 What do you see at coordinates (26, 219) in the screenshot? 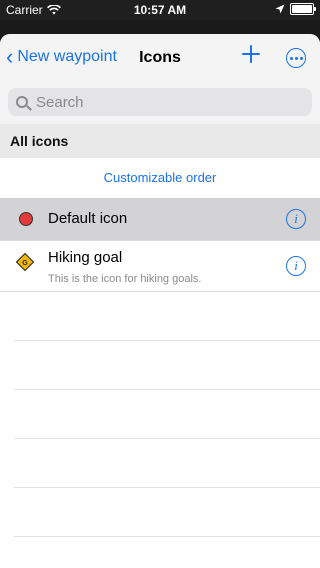
I see `red-circle-icon` at bounding box center [26, 219].